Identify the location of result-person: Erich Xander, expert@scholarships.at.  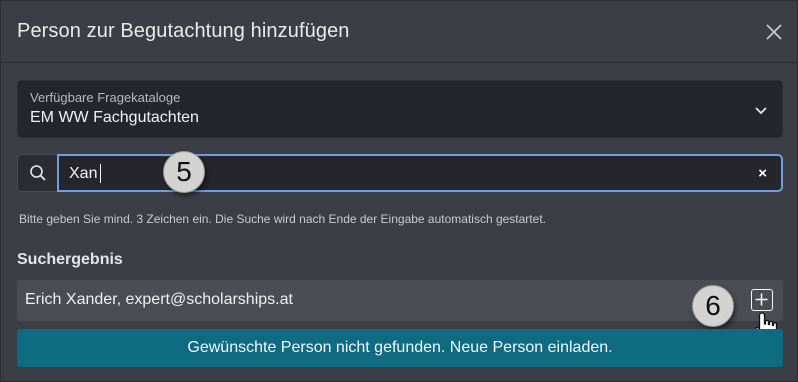
(159, 299).